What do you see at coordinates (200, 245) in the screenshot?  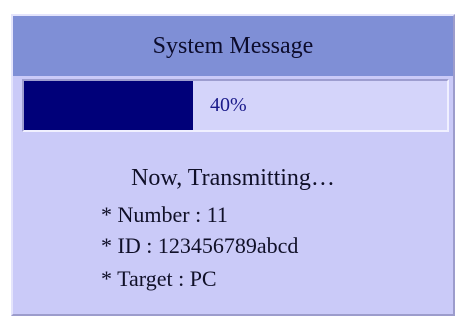 I see `detail-id: * ID : 123456789abcd` at bounding box center [200, 245].